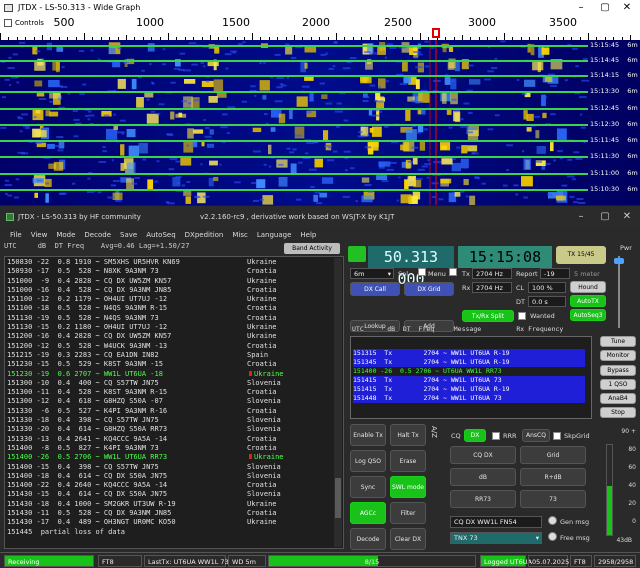 This screenshot has height=568, width=640. I want to click on agcc-button: AGCc, so click(368, 513).